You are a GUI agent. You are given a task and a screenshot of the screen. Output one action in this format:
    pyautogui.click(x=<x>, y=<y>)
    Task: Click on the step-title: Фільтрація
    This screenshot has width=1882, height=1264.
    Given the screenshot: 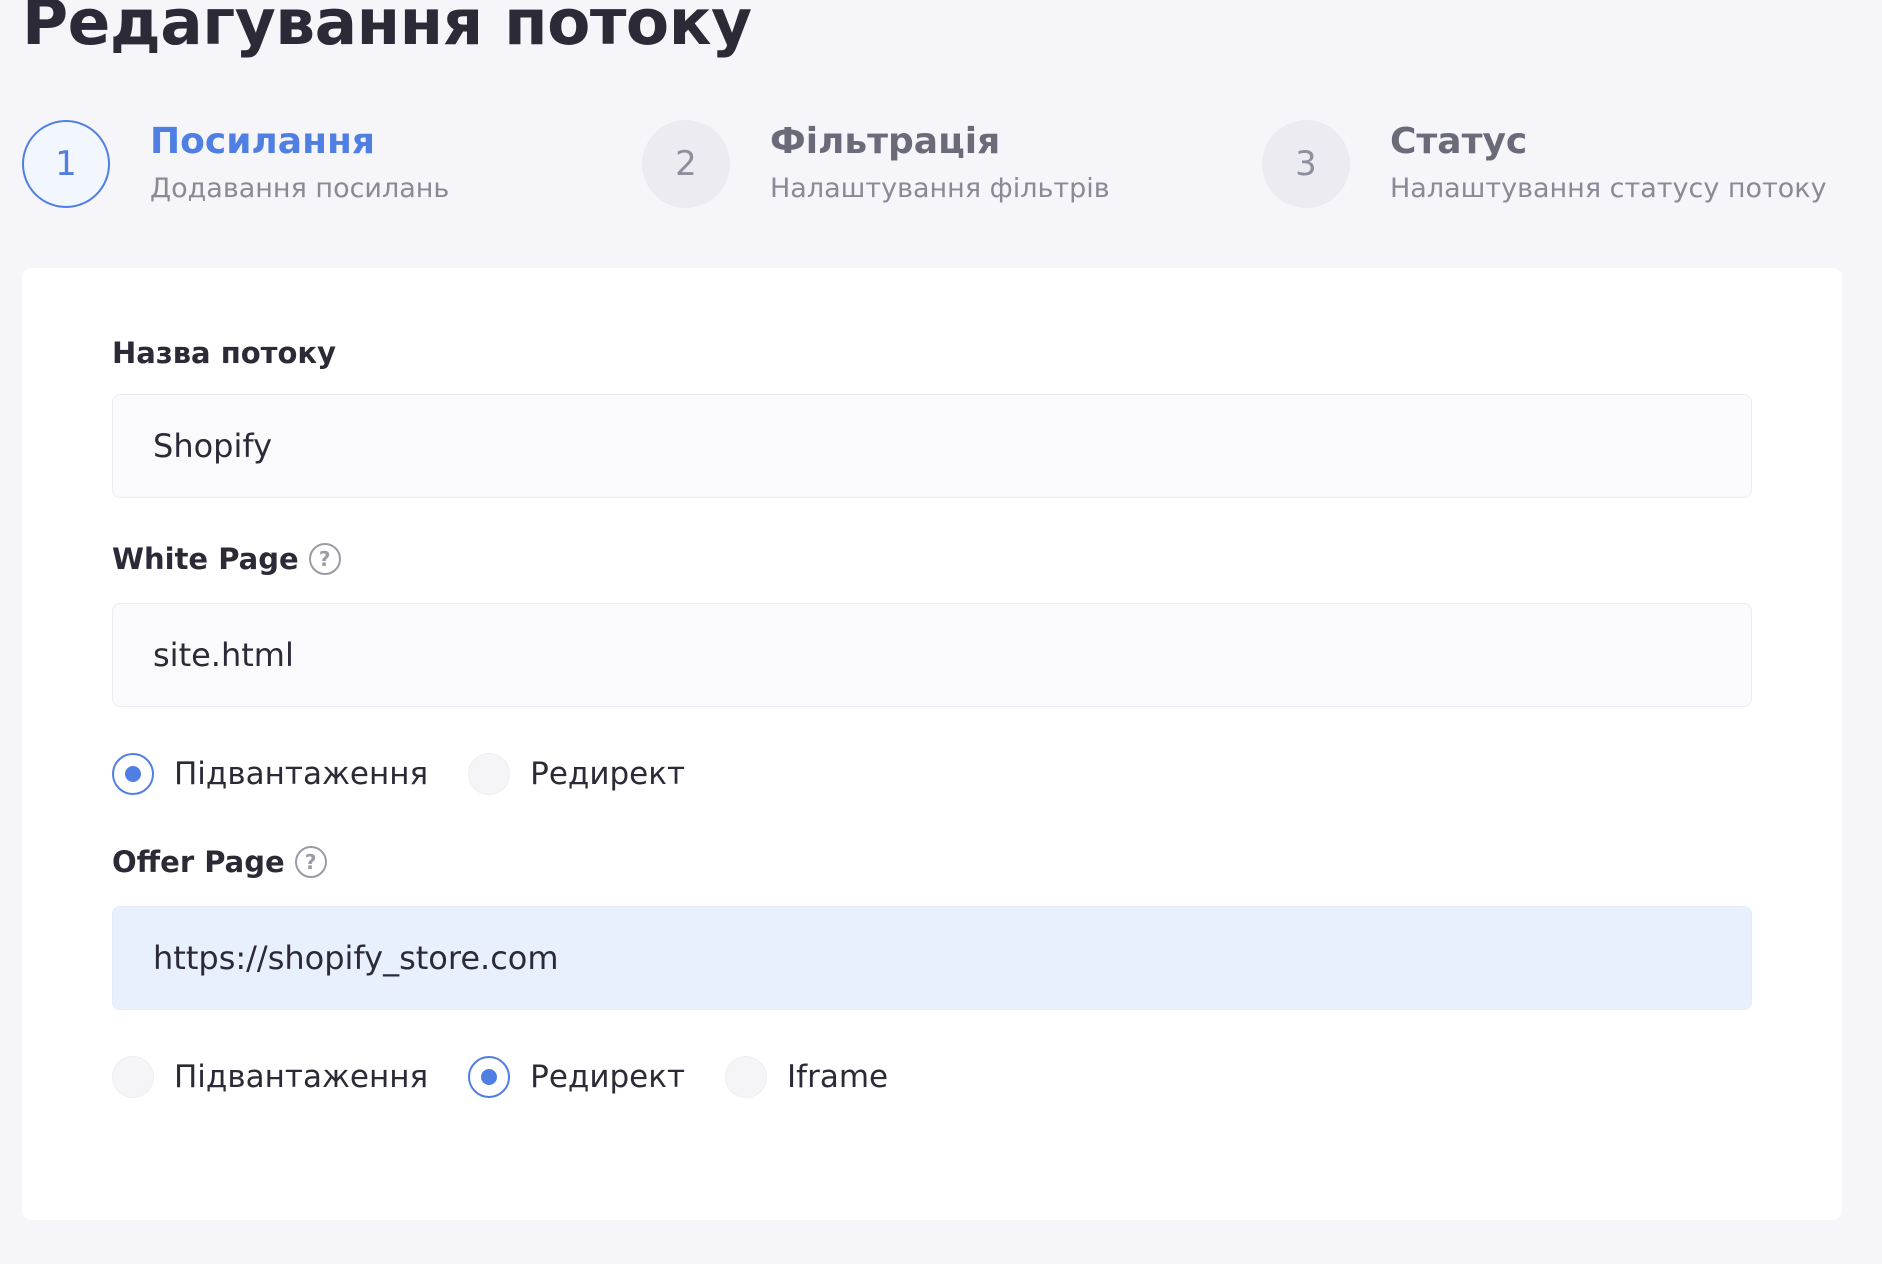 What is the action you would take?
    pyautogui.click(x=885, y=141)
    